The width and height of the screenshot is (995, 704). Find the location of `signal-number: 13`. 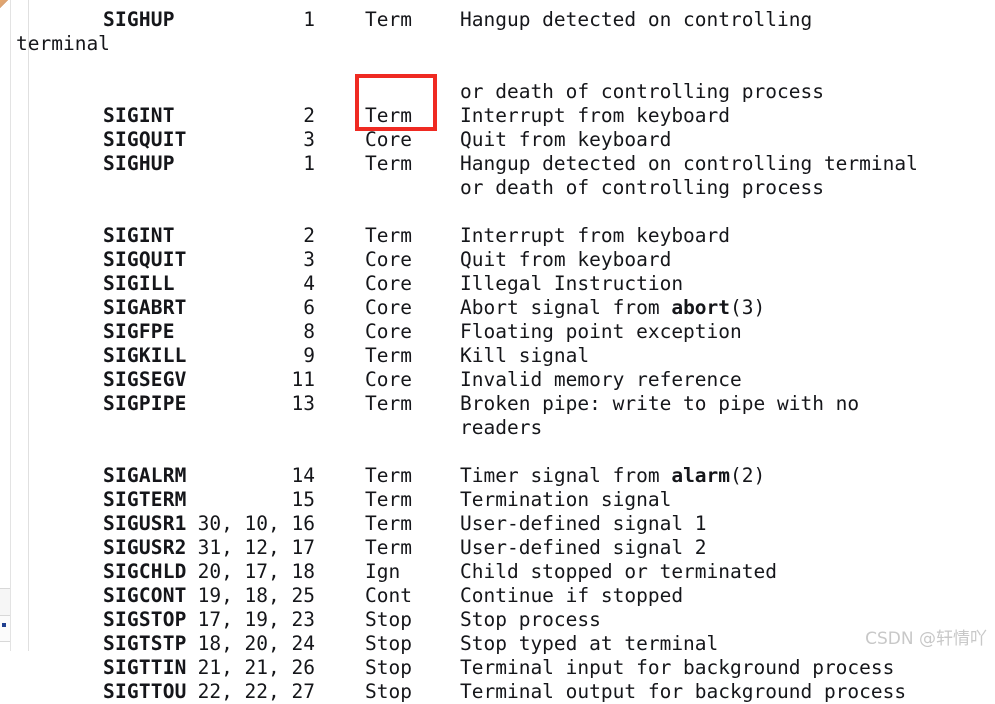

signal-number: 13 is located at coordinates (303, 403).